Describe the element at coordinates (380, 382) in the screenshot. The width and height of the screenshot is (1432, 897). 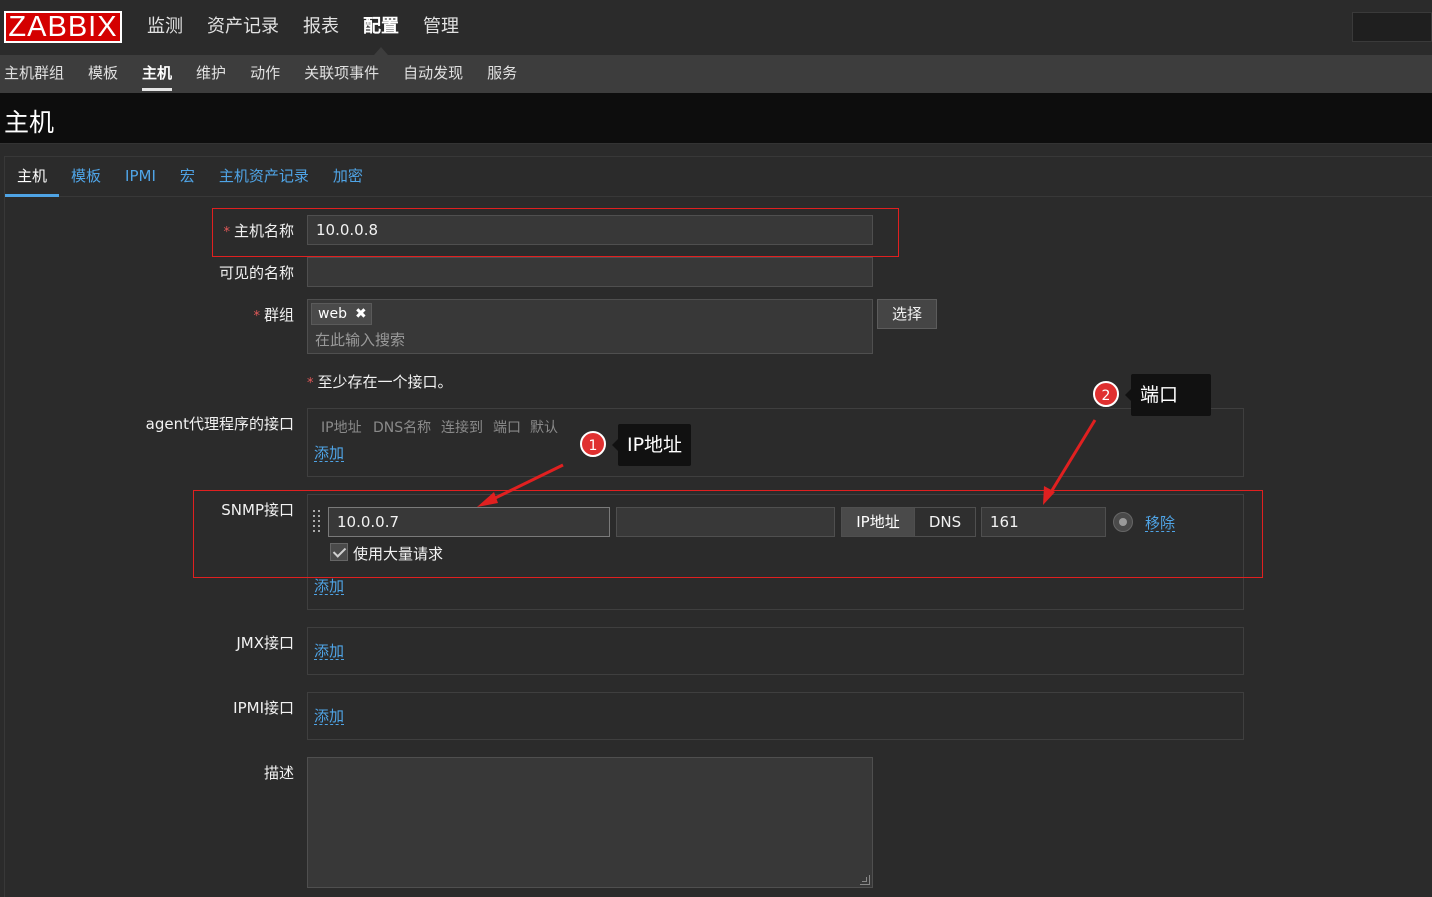
I see `interface-required-note: * 至少存在一个接口。` at that location.